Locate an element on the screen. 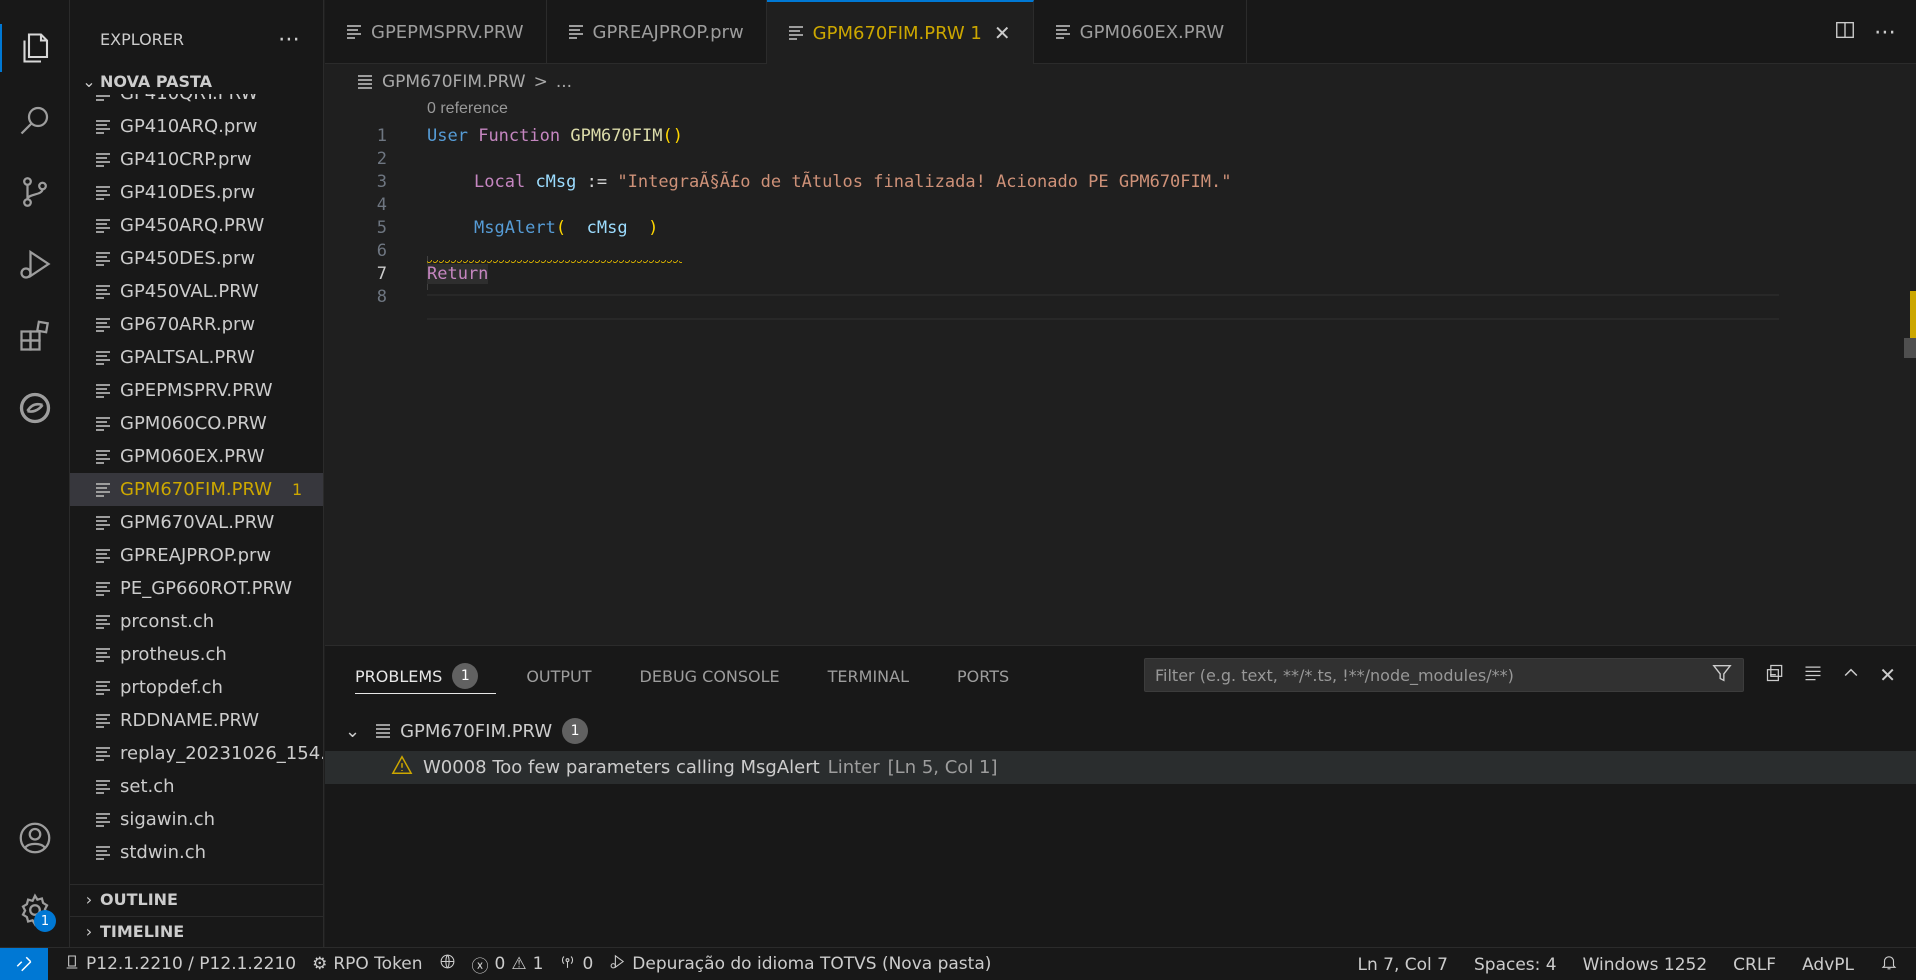 Image resolution: width=1916 pixels, height=980 pixels. file-item: GP410ARQ.prw is located at coordinates (196, 126).